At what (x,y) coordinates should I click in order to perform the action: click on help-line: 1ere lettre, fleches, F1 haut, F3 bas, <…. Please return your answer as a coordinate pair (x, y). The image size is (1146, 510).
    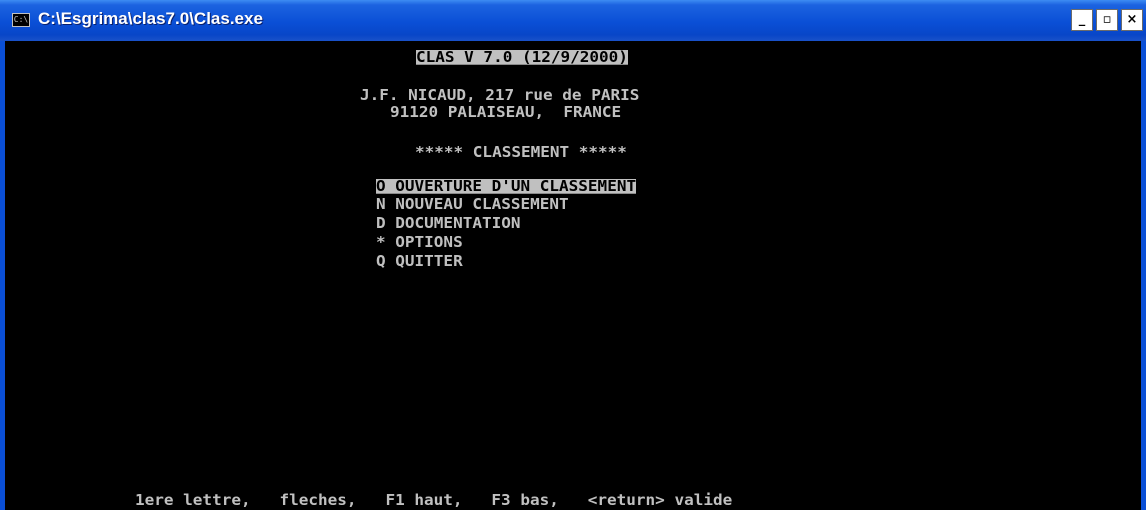
    Looking at the image, I should click on (434, 500).